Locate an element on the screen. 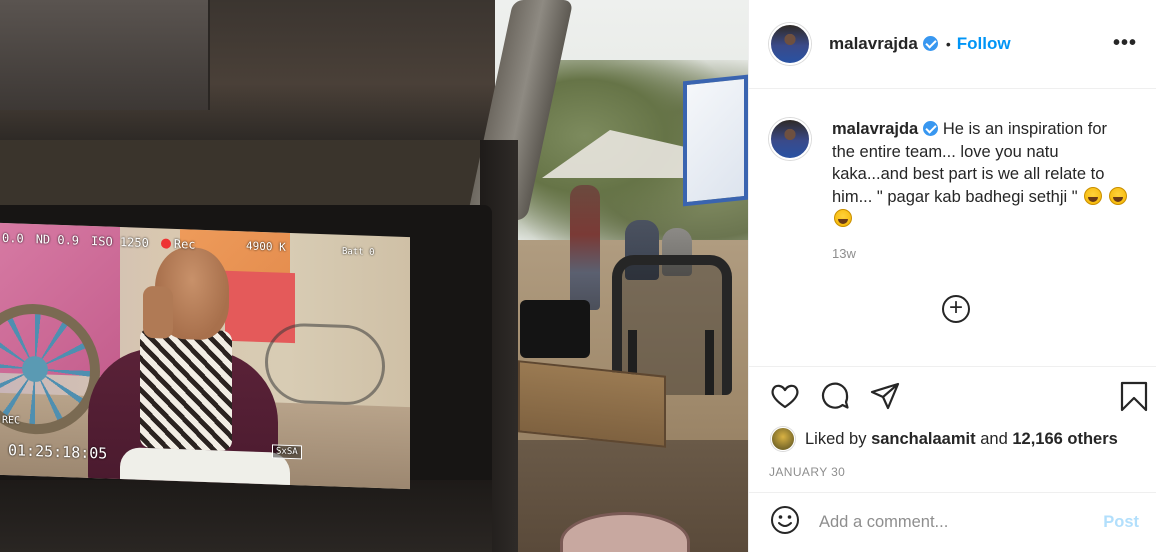  photo-crew-person is located at coordinates (585, 247).